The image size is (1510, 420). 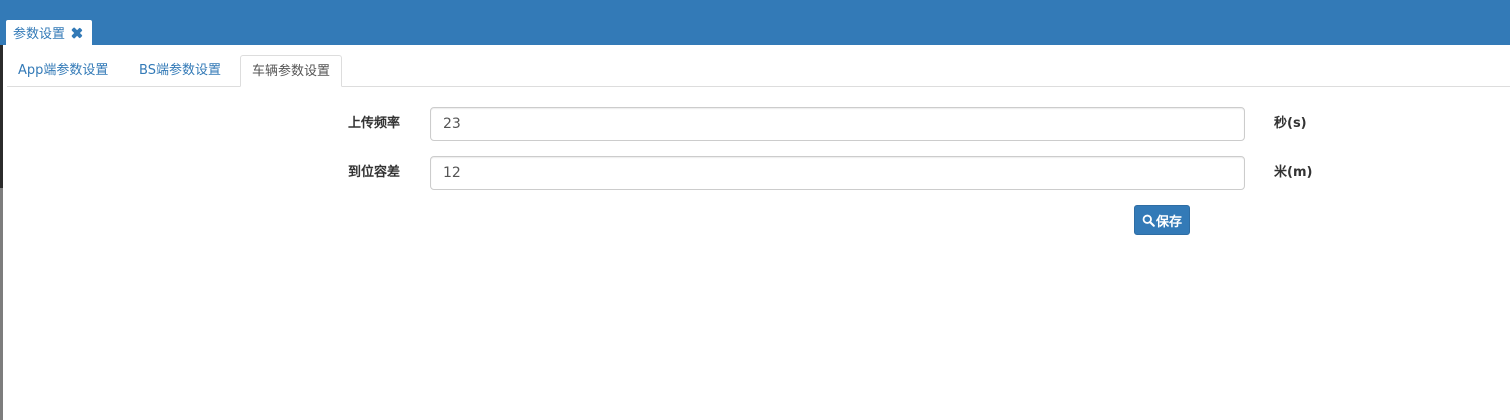 What do you see at coordinates (373, 123) in the screenshot?
I see `upload-frequency-label: 上传频率` at bounding box center [373, 123].